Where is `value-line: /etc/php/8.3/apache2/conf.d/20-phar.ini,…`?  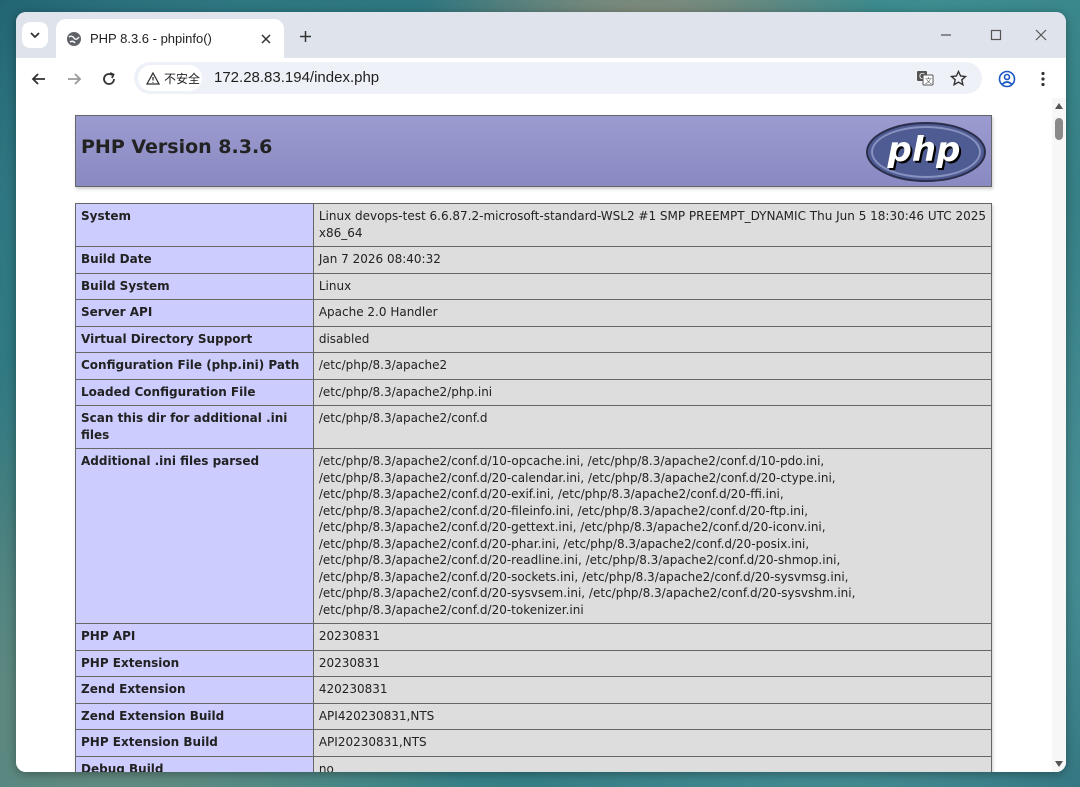 value-line: /etc/php/8.3/apache2/conf.d/20-phar.ini,… is located at coordinates (564, 543).